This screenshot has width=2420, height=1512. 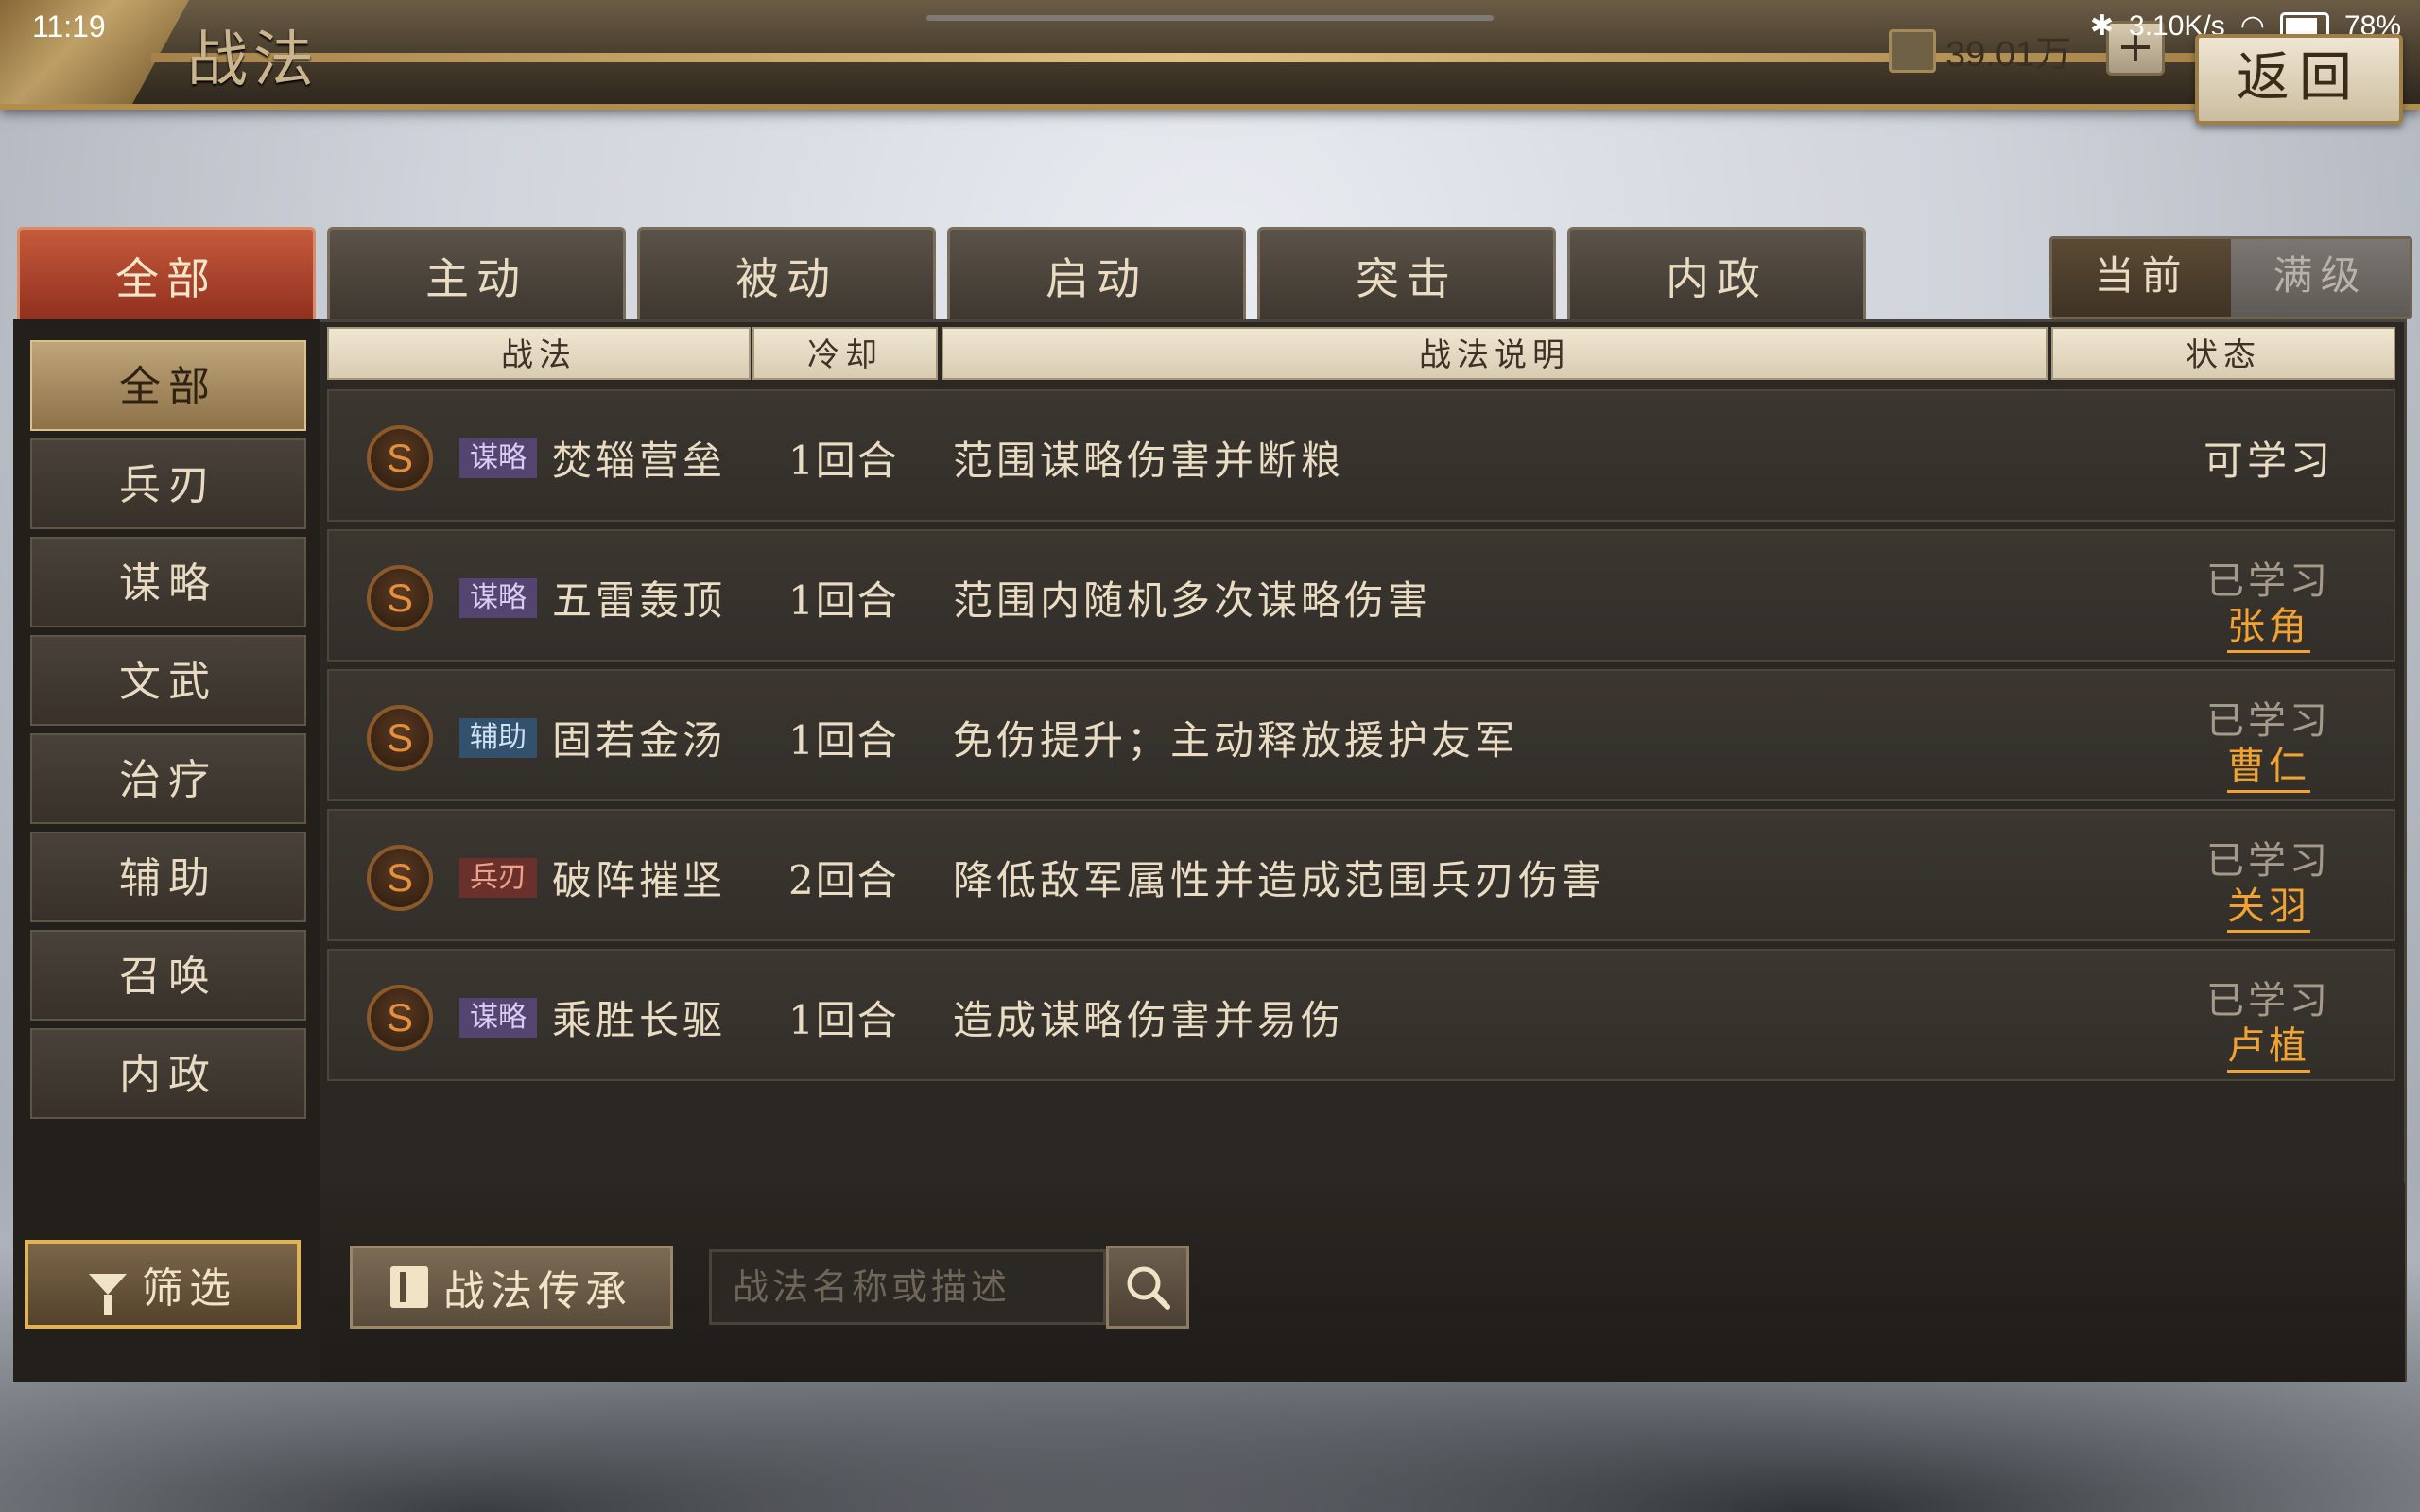 I want to click on skill-description: 范围谋略伤害并断粮, so click(x=1149, y=461).